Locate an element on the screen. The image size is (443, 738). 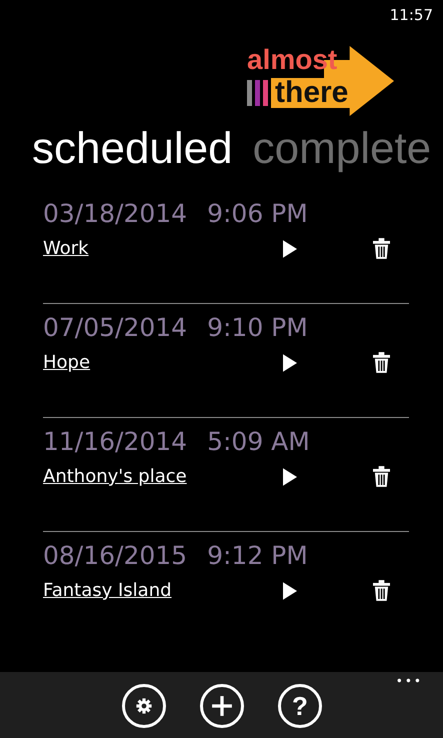
help-button: ? is located at coordinates (300, 706).